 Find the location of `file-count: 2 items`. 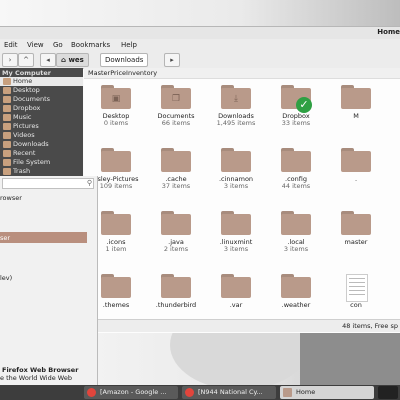

file-count: 2 items is located at coordinates (176, 249).